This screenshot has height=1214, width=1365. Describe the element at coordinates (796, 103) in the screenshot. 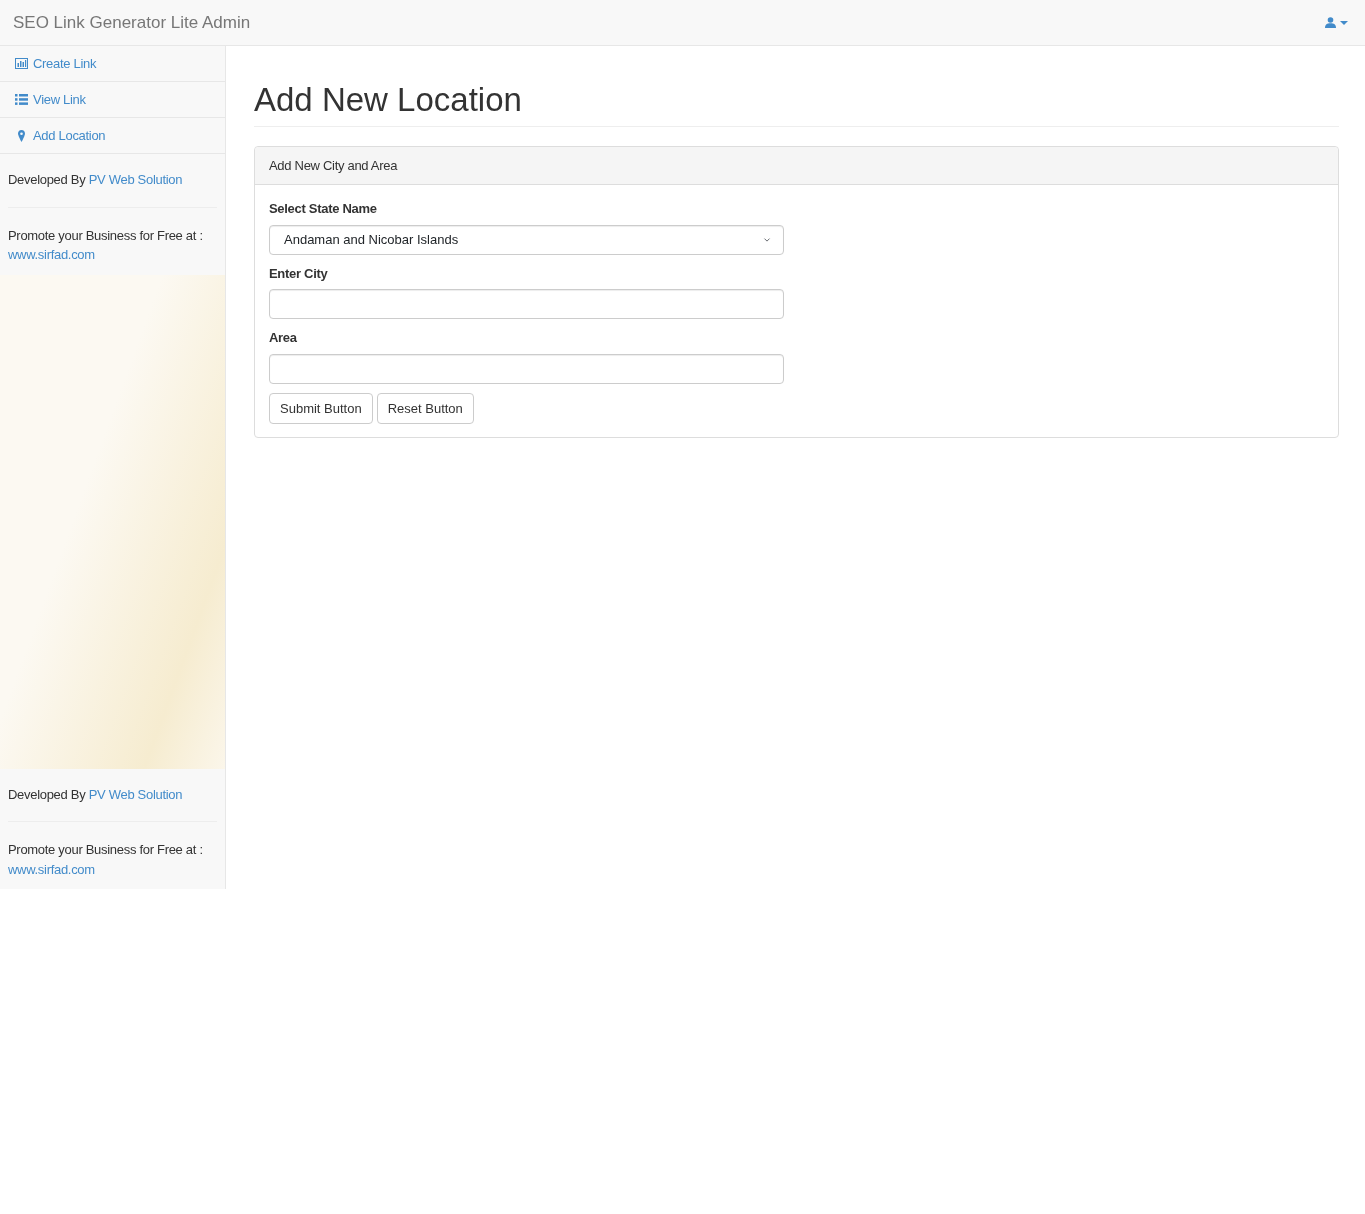

I see `page-title: Add New Location` at that location.